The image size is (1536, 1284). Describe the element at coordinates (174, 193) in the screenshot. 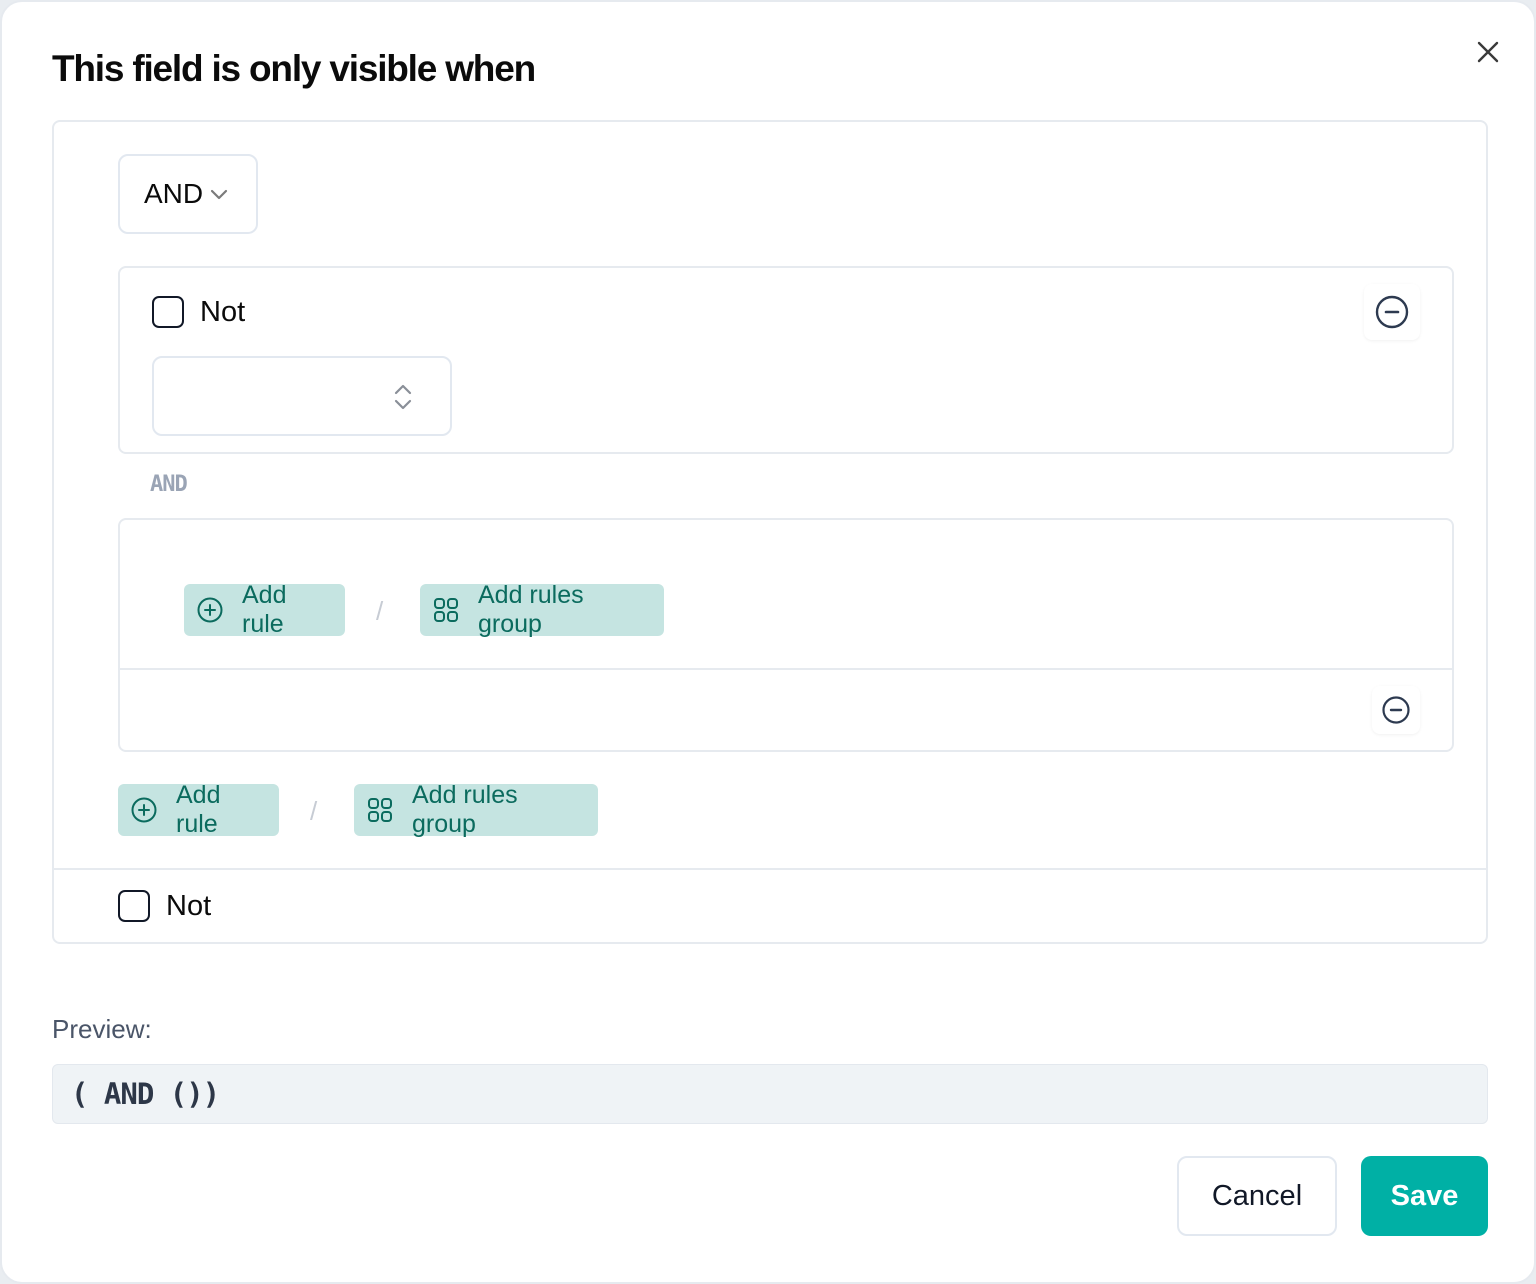

I see `combinator-value: AND` at that location.